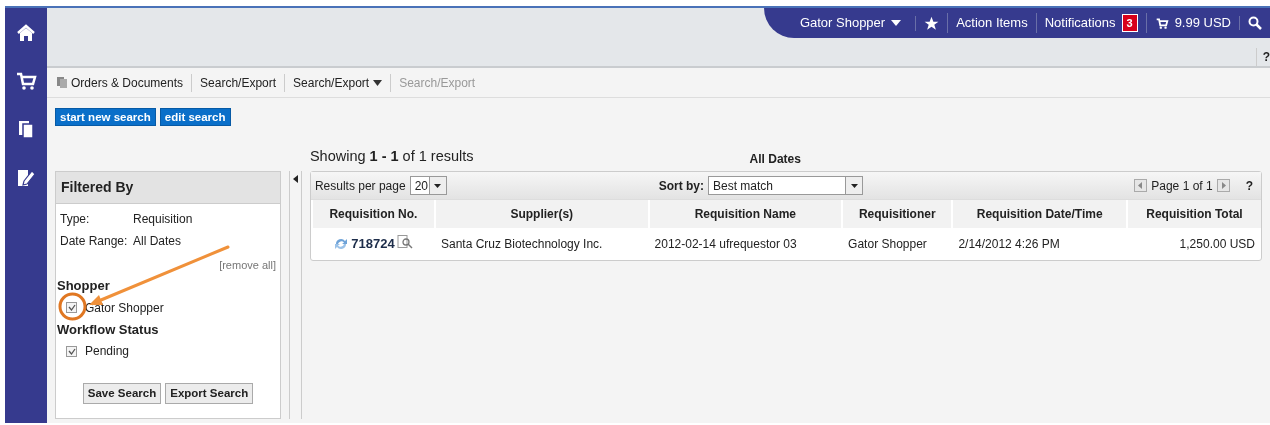 The width and height of the screenshot is (1270, 425). I want to click on group-title: Shopper, so click(84, 286).